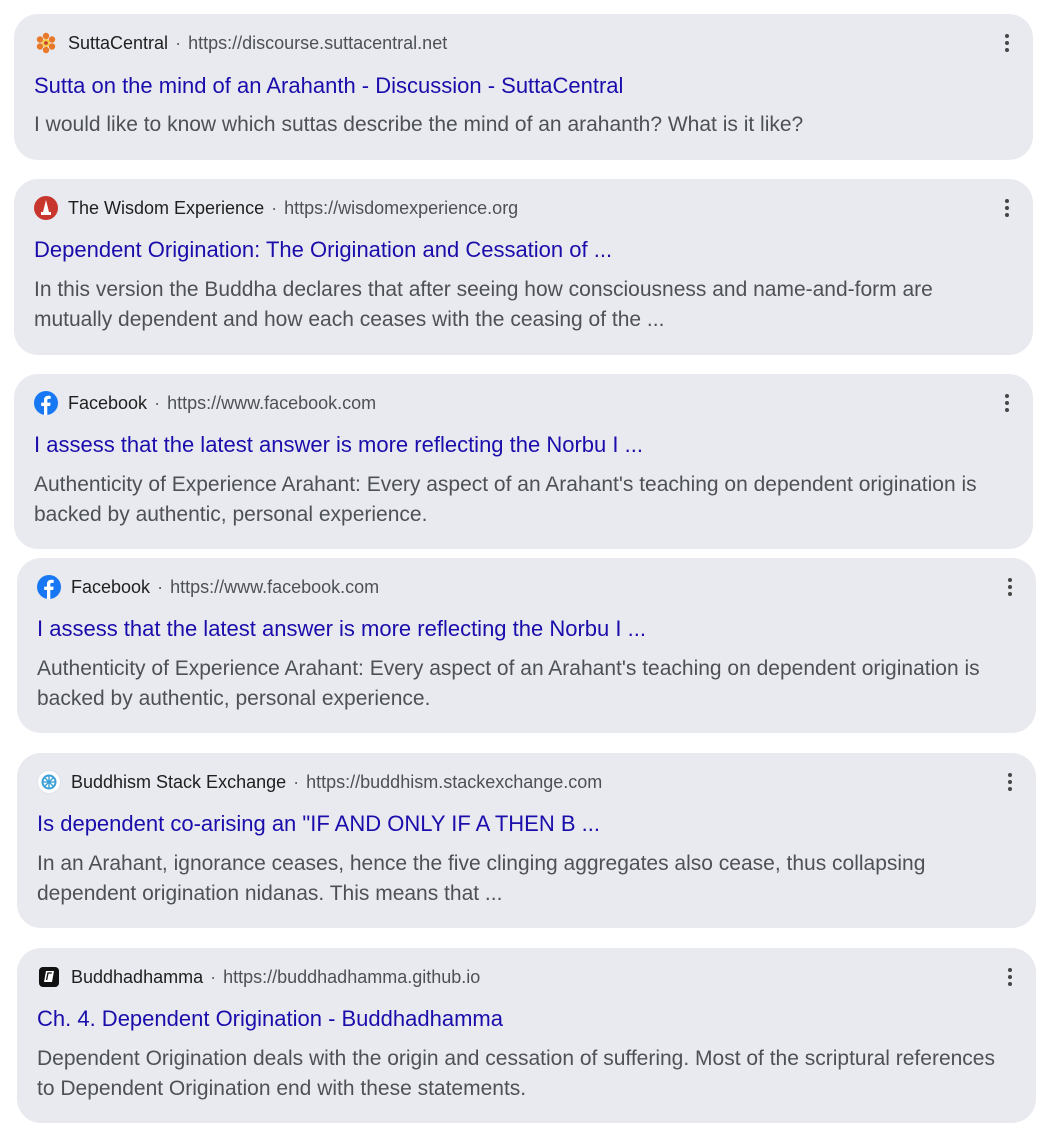 The image size is (1049, 1134). What do you see at coordinates (118, 42) in the screenshot?
I see `site-name: SuttaCentral` at bounding box center [118, 42].